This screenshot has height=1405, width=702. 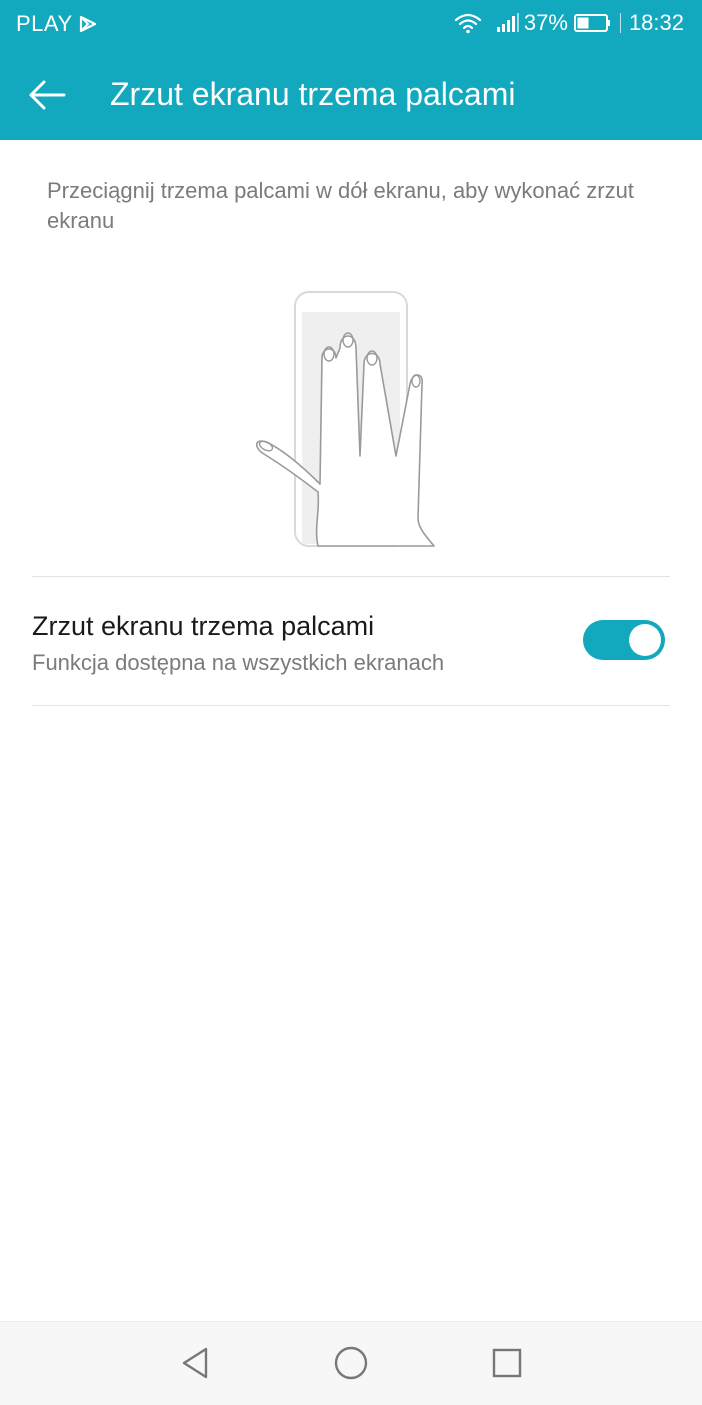 I want to click on signal-icon, so click(x=507, y=22).